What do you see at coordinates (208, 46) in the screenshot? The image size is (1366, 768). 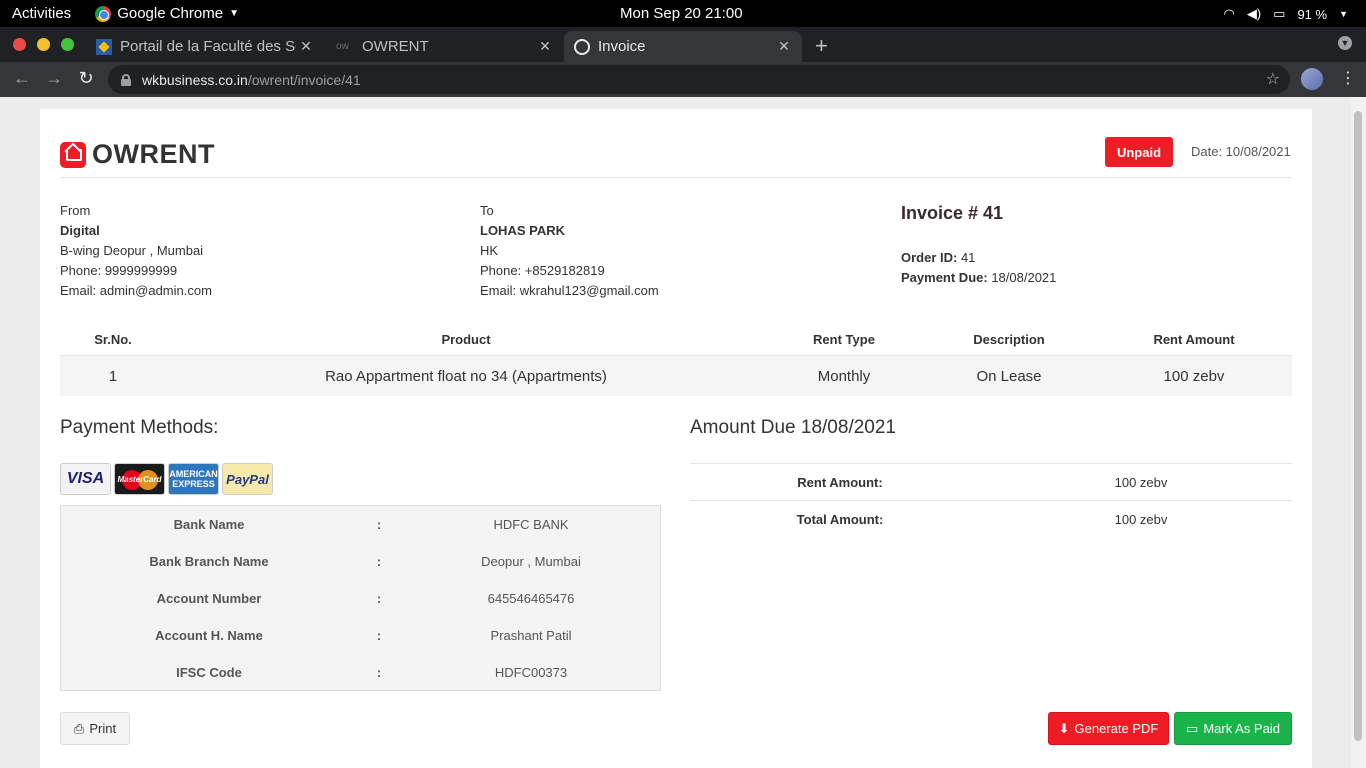 I see `tab-title: Portail de la Faculté des Sc` at bounding box center [208, 46].